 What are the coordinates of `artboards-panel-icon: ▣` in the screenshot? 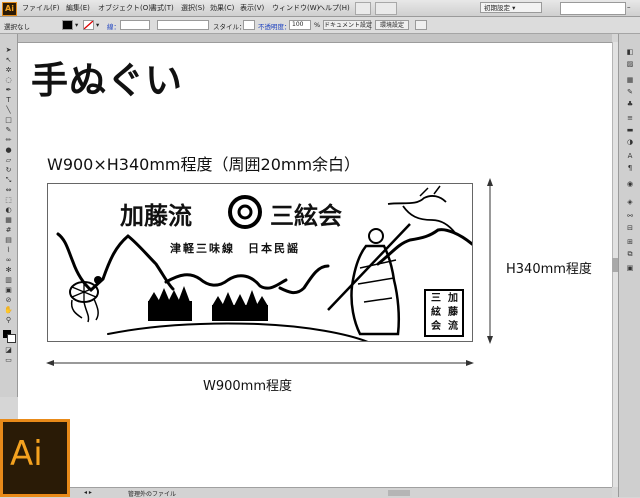 It's located at (630, 268).